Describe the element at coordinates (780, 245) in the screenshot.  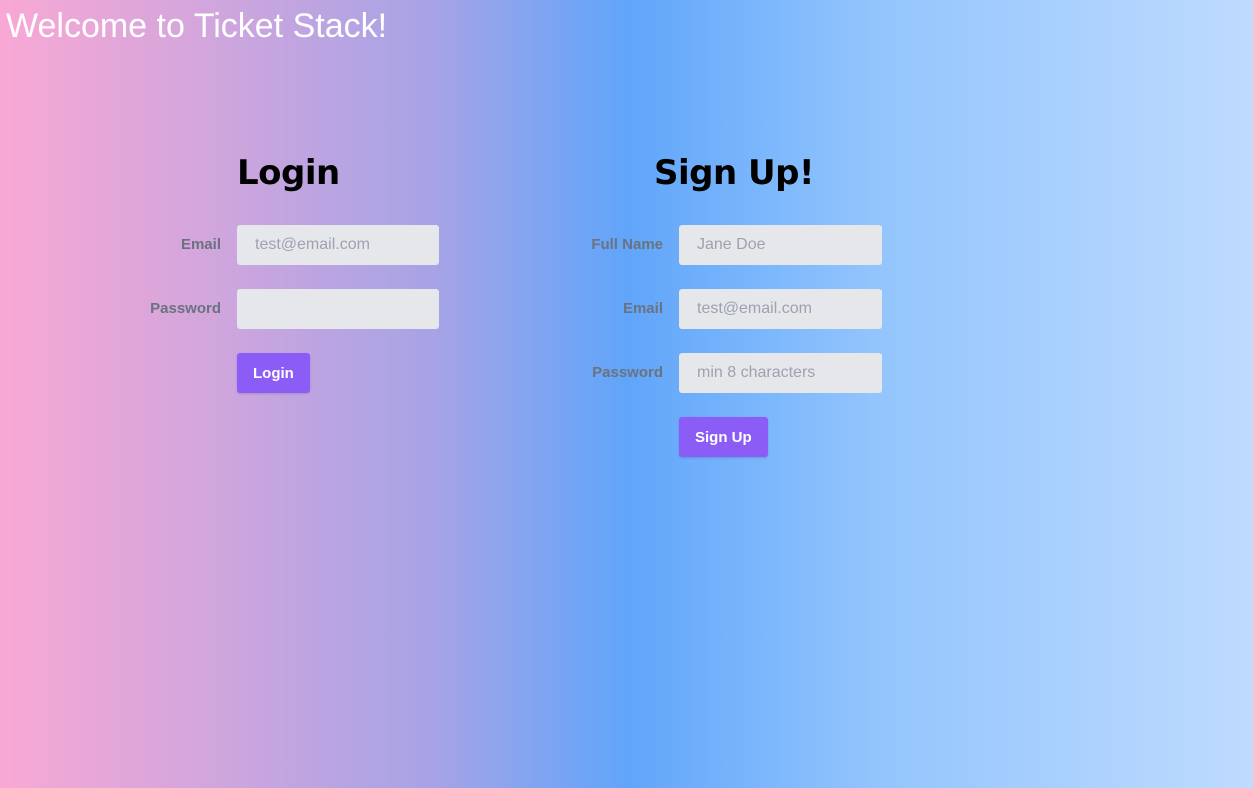
I see `signup-name-input` at that location.